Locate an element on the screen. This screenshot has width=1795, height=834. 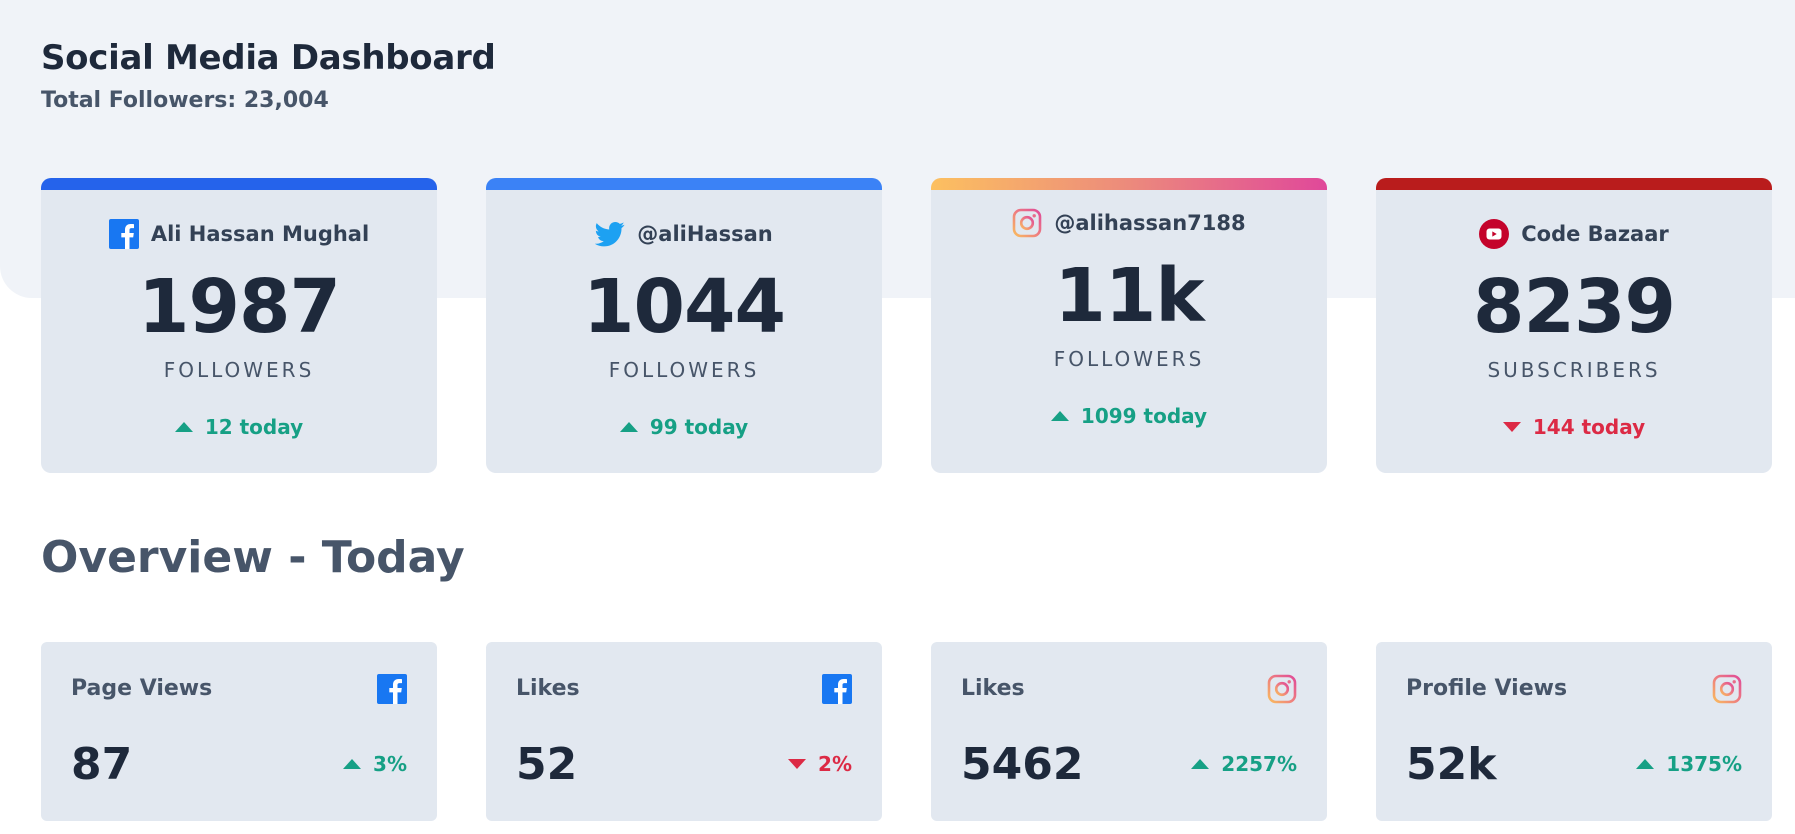
stat-change-value: 1375% is located at coordinates (1704, 764).